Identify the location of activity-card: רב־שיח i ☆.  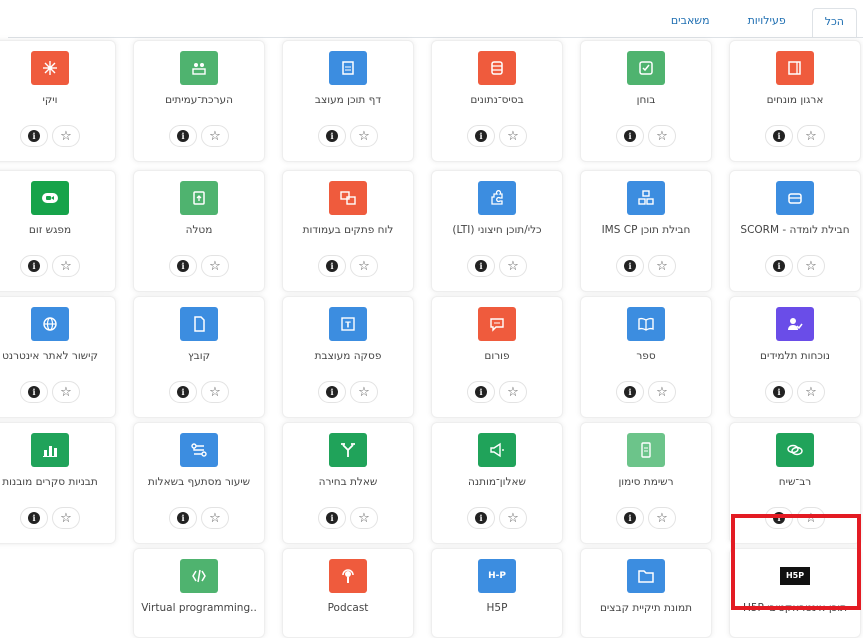
(795, 483).